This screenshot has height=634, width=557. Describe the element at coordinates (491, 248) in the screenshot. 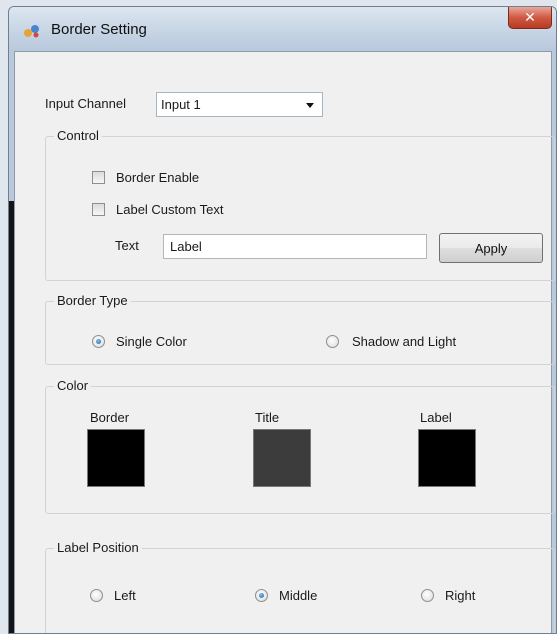

I see `apply-button: Apply` at that location.